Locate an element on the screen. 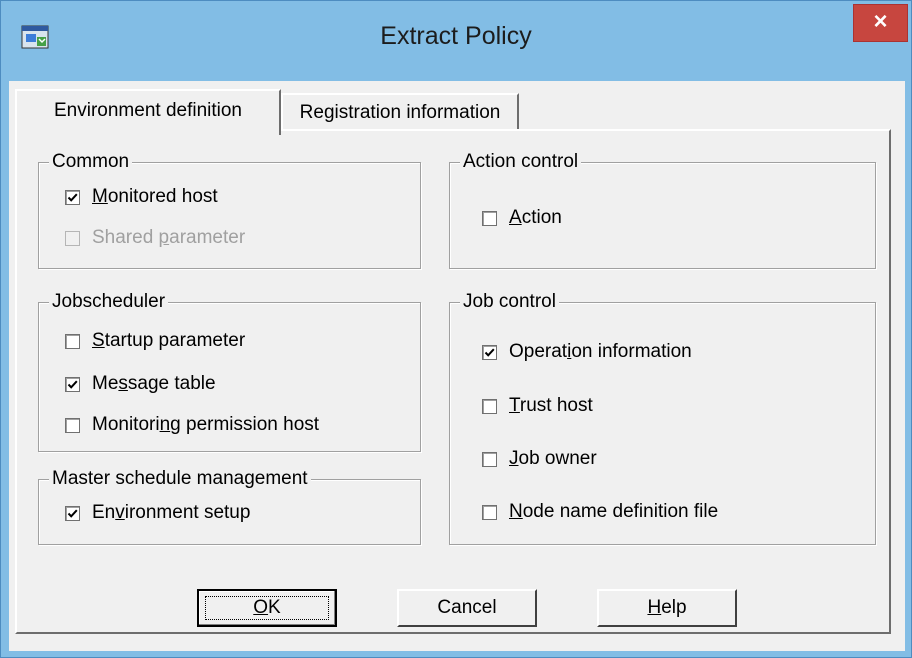  operation-information-checkbox: Operation information is located at coordinates (587, 352).